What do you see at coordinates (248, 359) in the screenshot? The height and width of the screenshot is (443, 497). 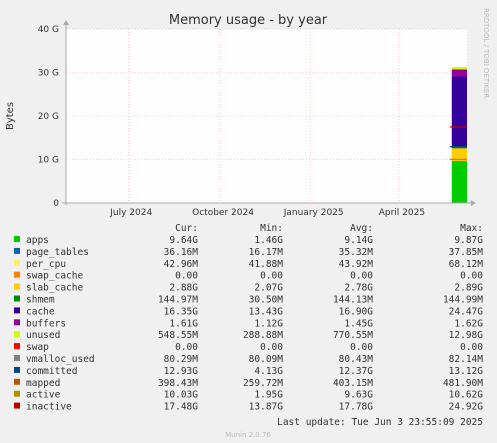 I see `legend-row: vmalloc_used 80.29M 80.09M 80.43M 82.14M` at bounding box center [248, 359].